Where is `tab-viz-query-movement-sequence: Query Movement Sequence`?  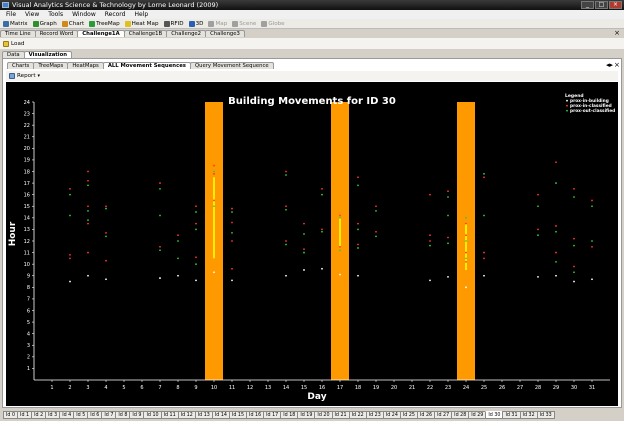 tab-viz-query-movement-sequence: Query Movement Sequence is located at coordinates (231, 65).